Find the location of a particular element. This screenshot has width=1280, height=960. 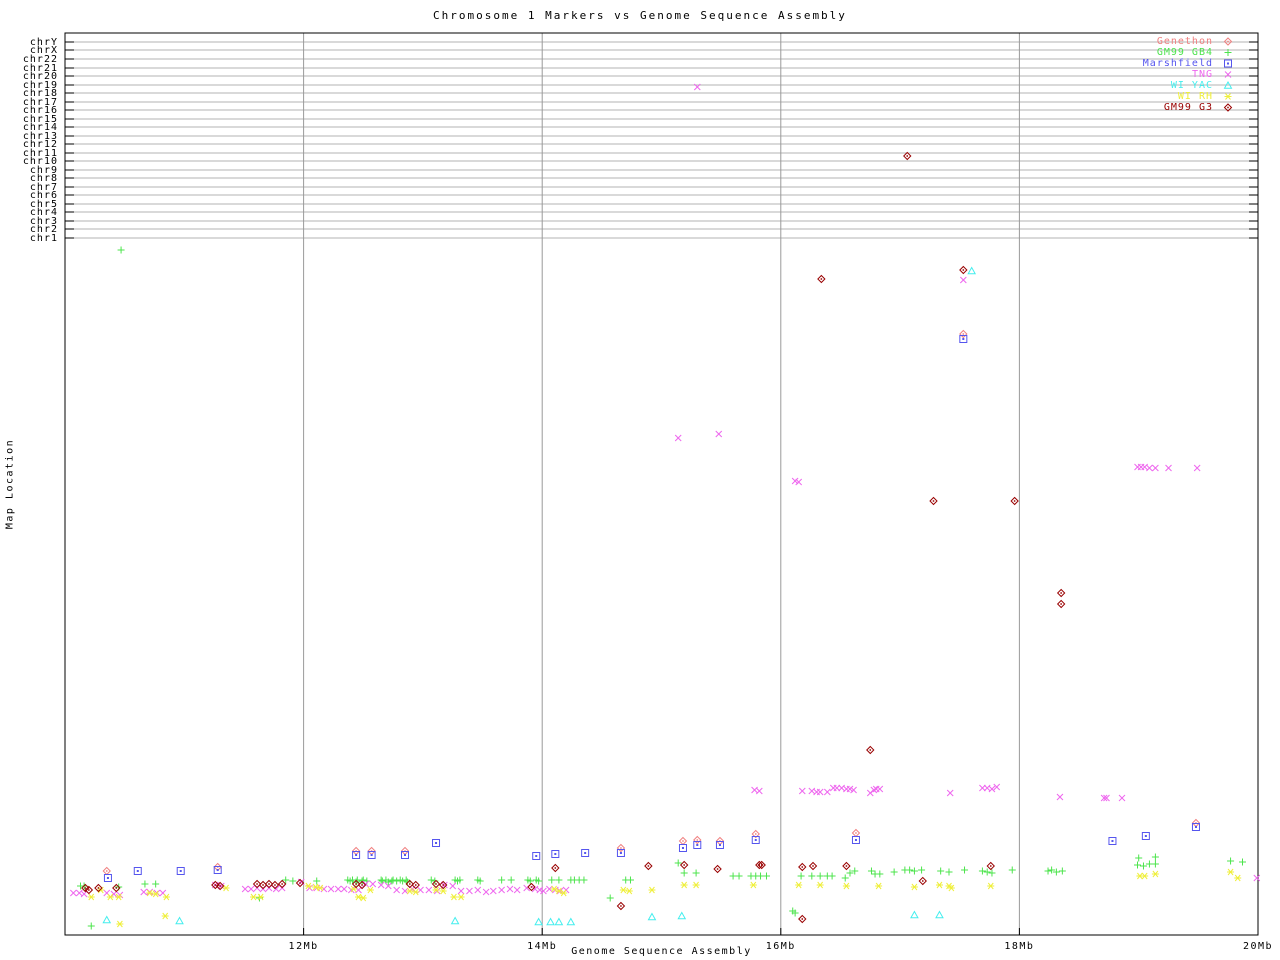

legend-item-gm99-gb4: GM99 GB4 is located at coordinates (1189, 52).